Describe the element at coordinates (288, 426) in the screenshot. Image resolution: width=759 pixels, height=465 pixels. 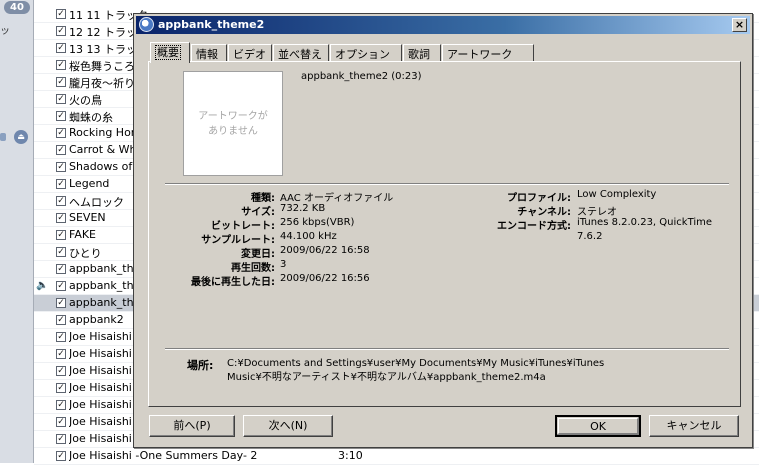
I see `next-button: 次へ(N)` at that location.